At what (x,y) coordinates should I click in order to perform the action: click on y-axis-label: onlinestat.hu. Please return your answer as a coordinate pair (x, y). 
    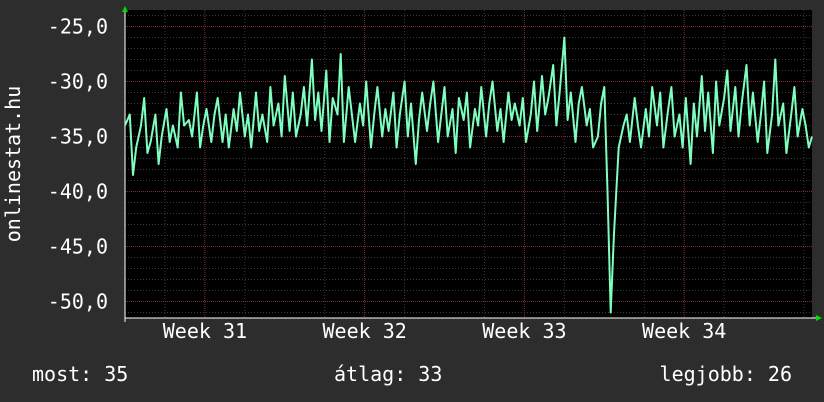
    Looking at the image, I should click on (13, 164).